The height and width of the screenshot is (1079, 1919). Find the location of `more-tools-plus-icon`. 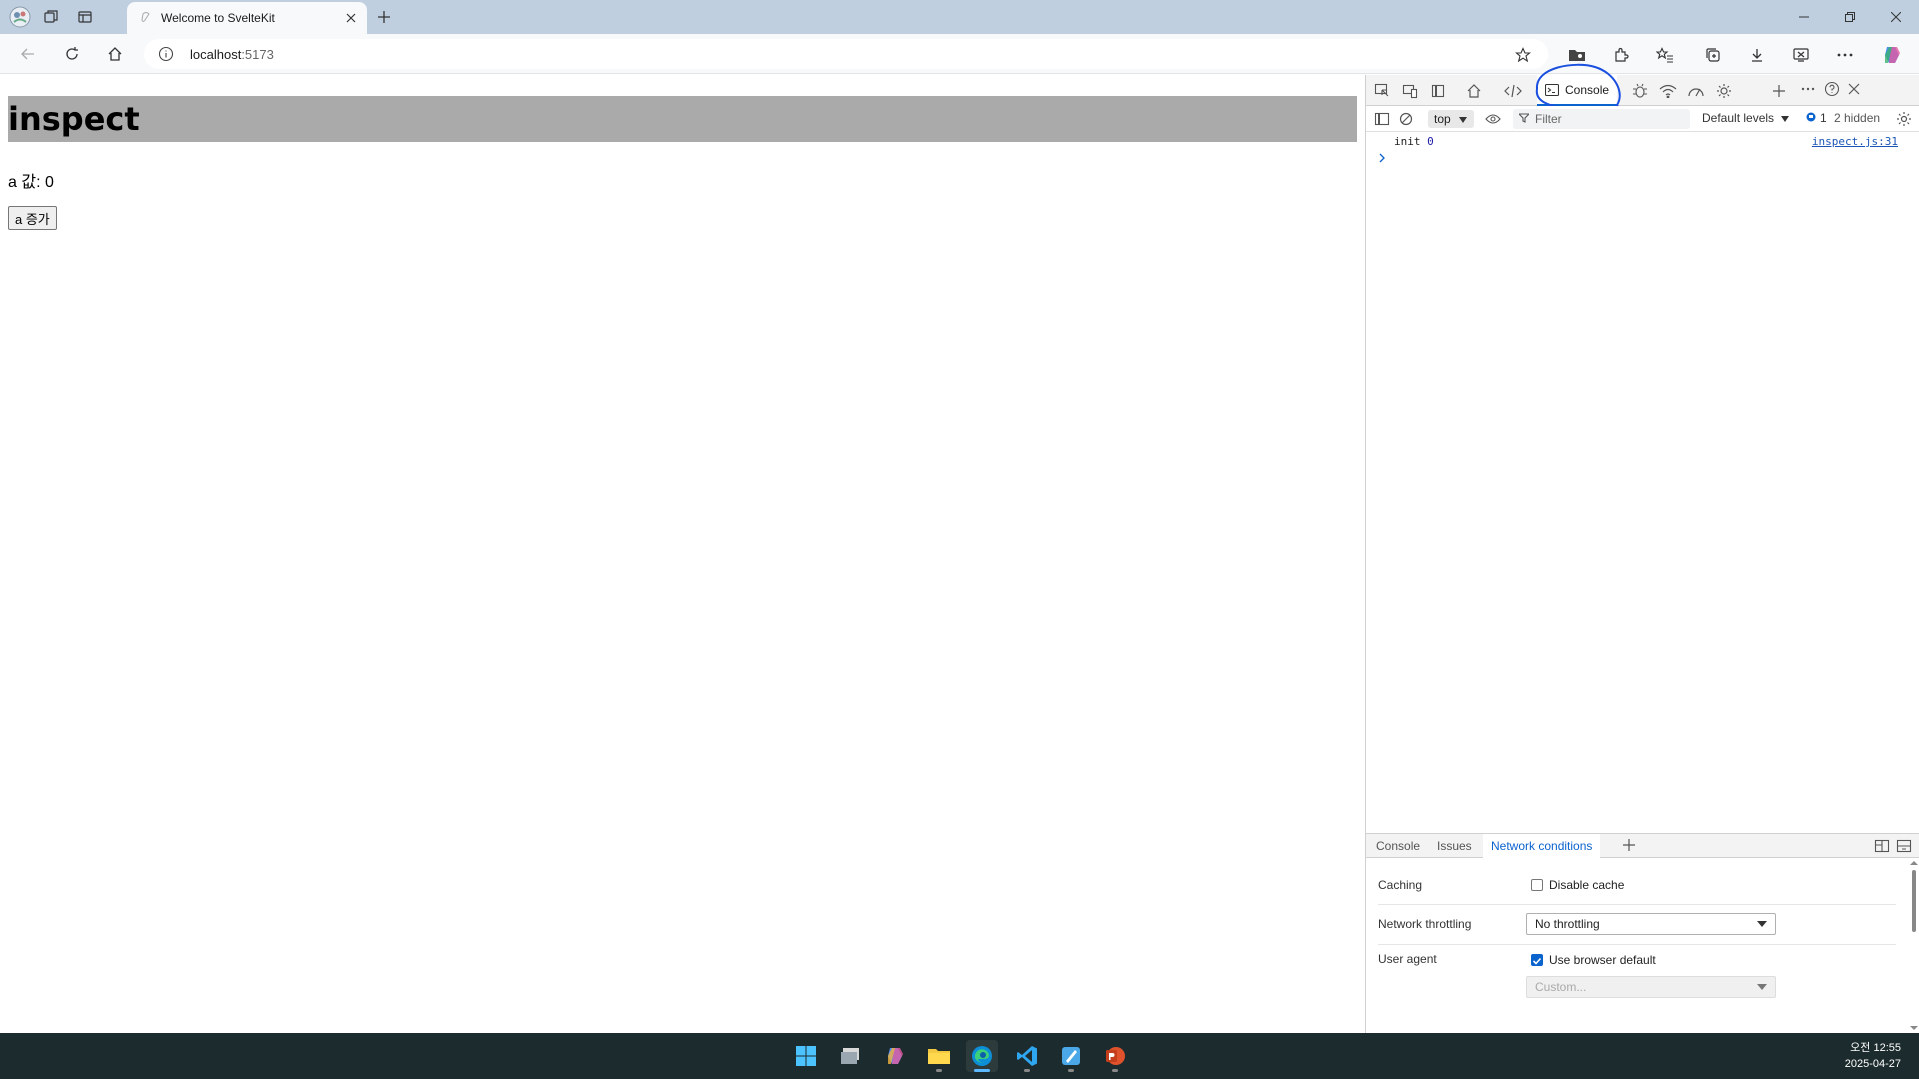

more-tools-plus-icon is located at coordinates (1779, 91).